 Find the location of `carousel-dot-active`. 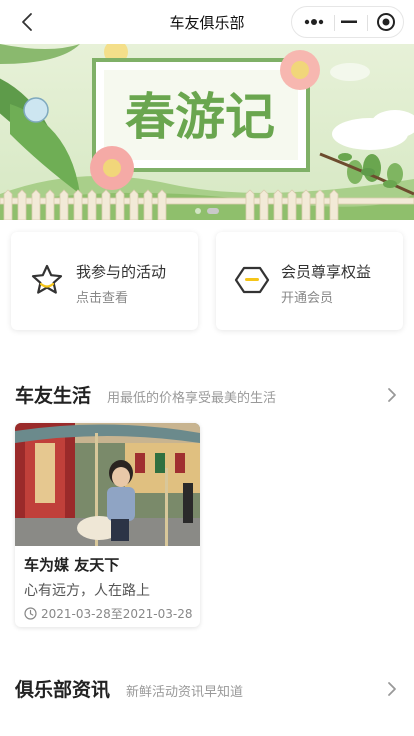

carousel-dot-active is located at coordinates (213, 211).